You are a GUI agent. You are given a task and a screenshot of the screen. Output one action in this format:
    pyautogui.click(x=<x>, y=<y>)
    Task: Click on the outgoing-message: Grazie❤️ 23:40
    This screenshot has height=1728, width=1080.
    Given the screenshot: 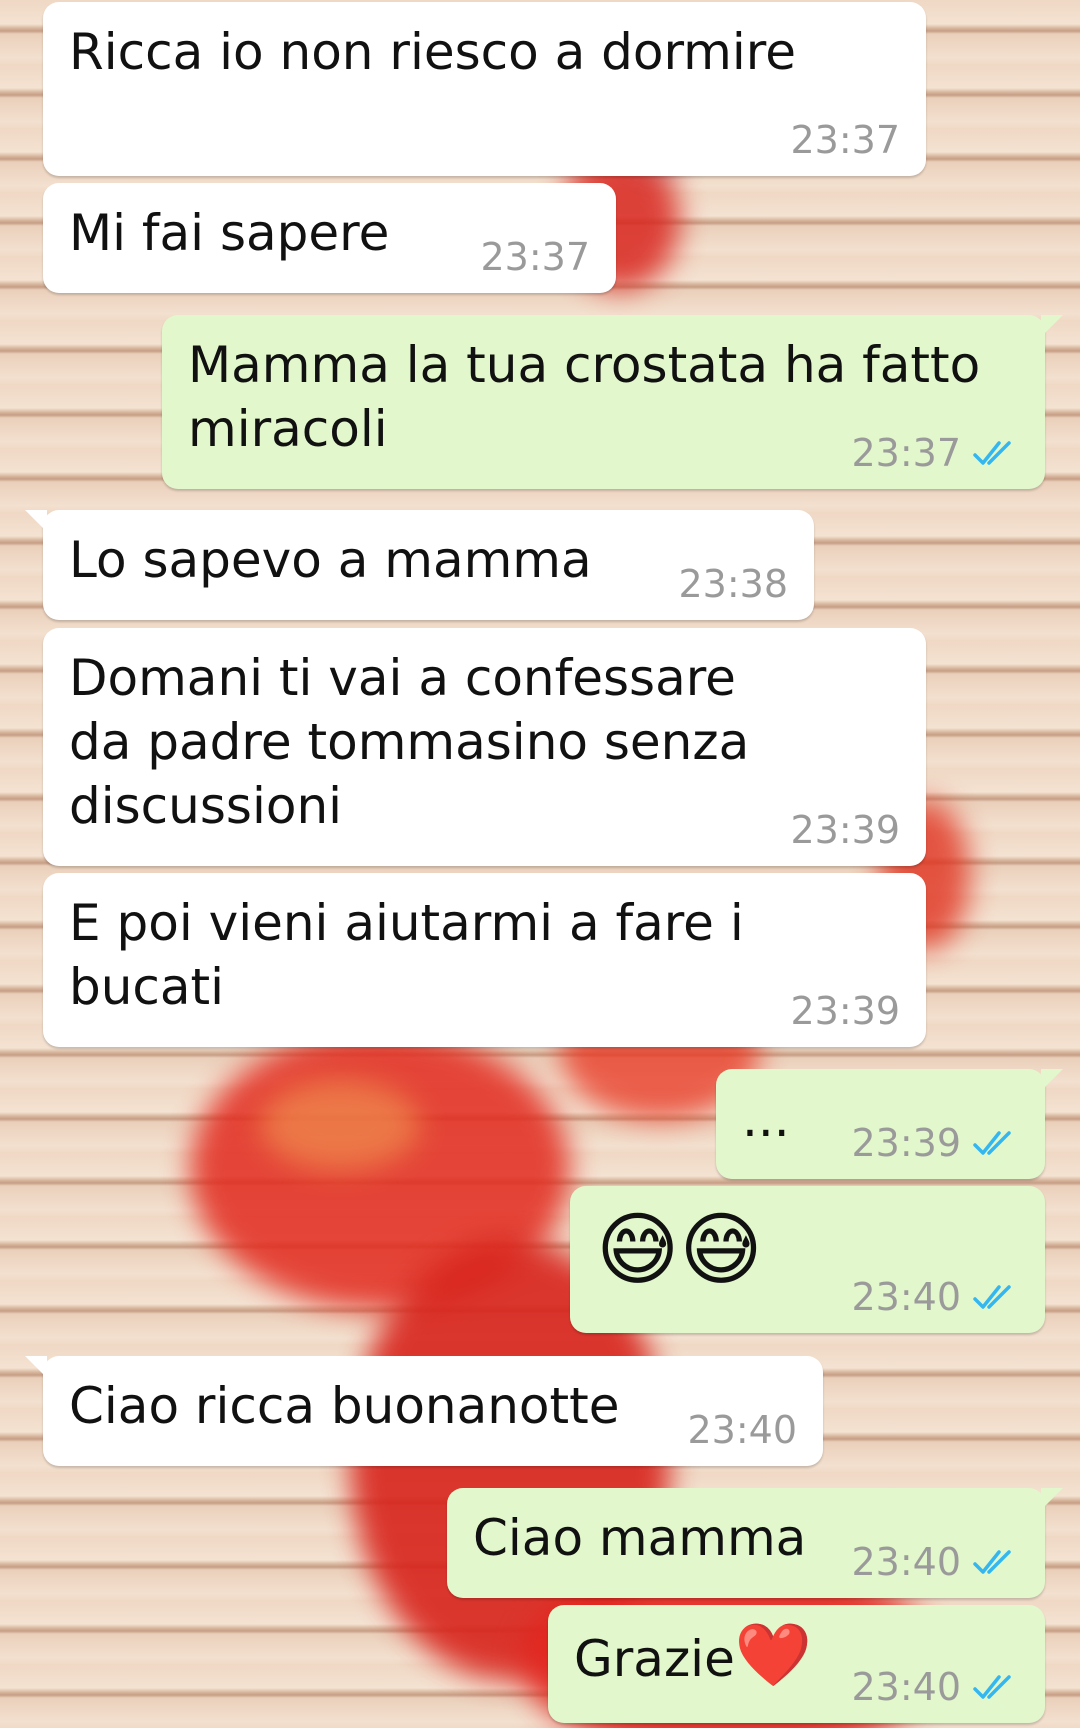 What is the action you would take?
    pyautogui.click(x=796, y=1664)
    